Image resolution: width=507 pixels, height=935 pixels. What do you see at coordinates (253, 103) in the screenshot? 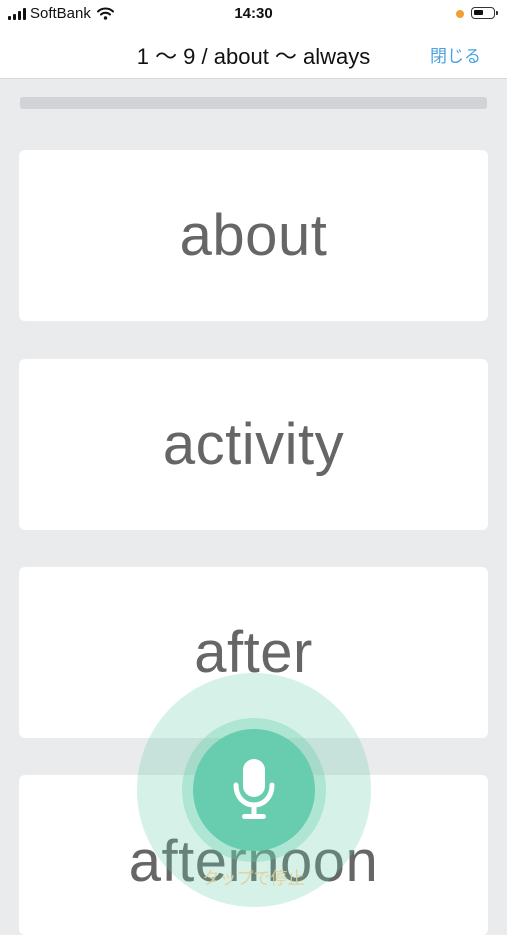
I see `progress-bar` at bounding box center [253, 103].